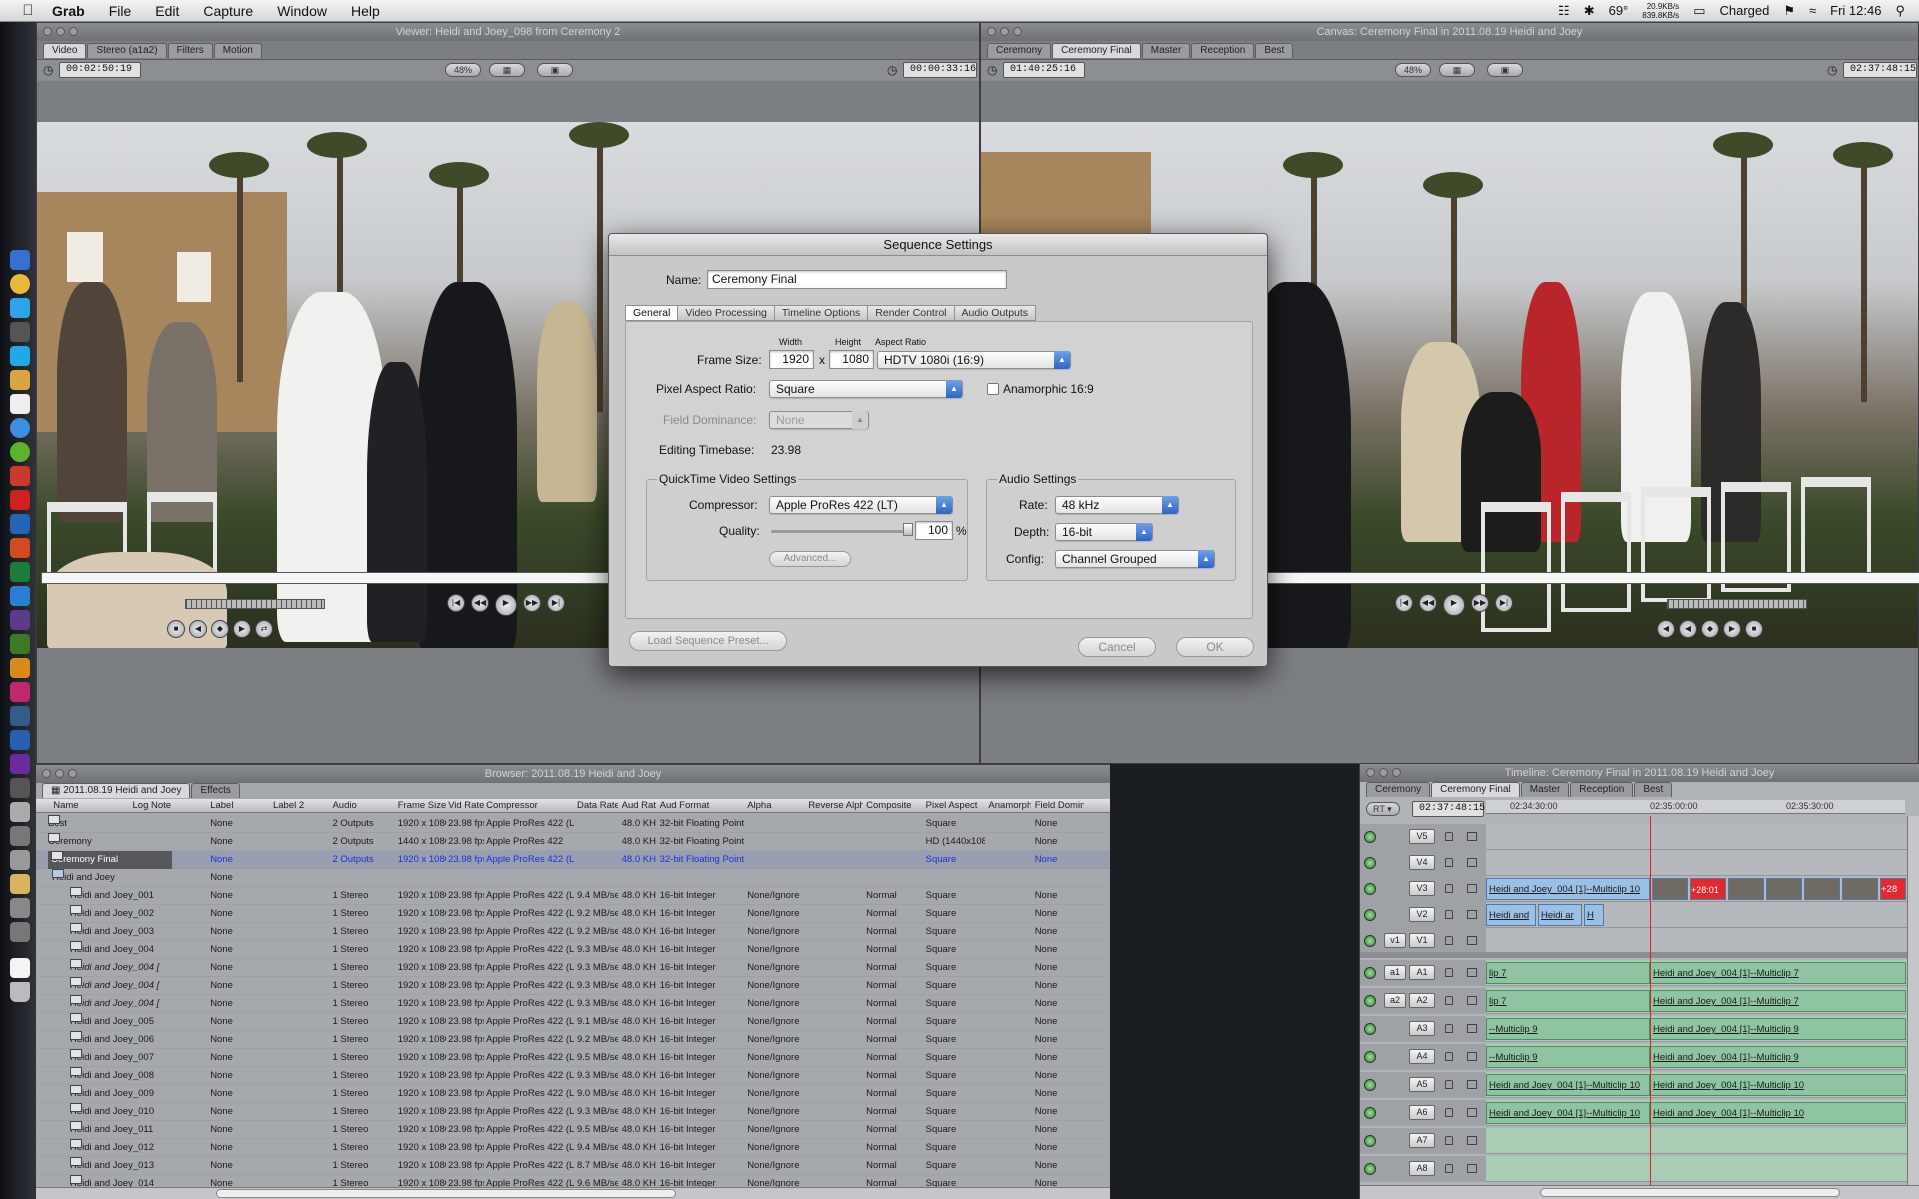 This screenshot has width=1919, height=1199. I want to click on column-header: Log Note, so click(170, 805).